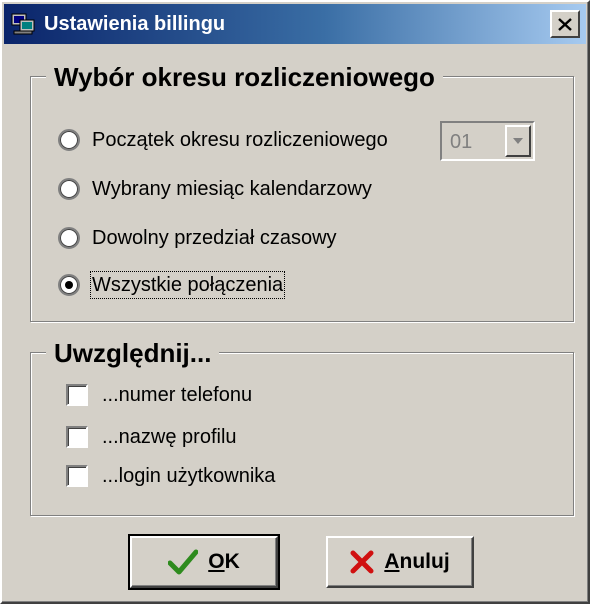 Image resolution: width=590 pixels, height=604 pixels. Describe the element at coordinates (189, 476) in the screenshot. I see `checkbox-user-login-label: ...login użytkownika` at that location.